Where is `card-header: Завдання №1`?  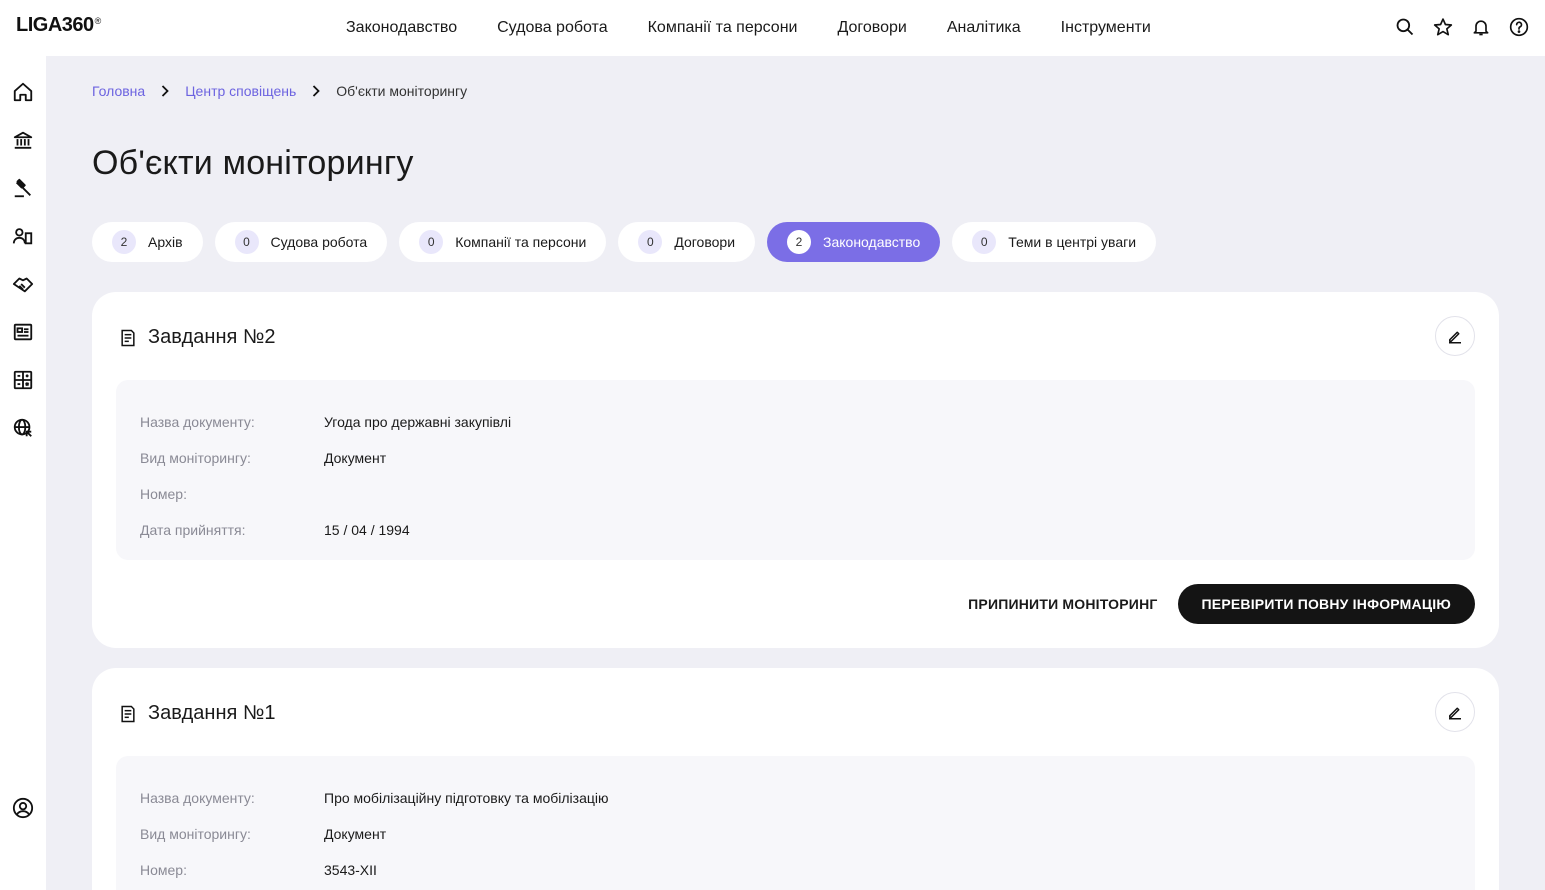 card-header: Завдання №1 is located at coordinates (196, 713).